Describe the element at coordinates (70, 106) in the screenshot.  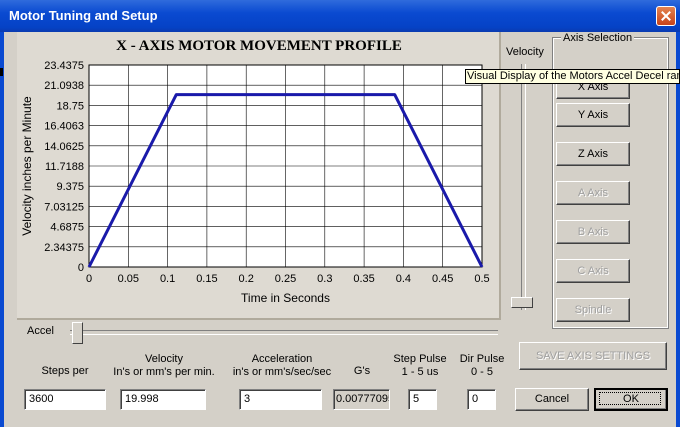
I see `y-tick-label: 18.75` at that location.